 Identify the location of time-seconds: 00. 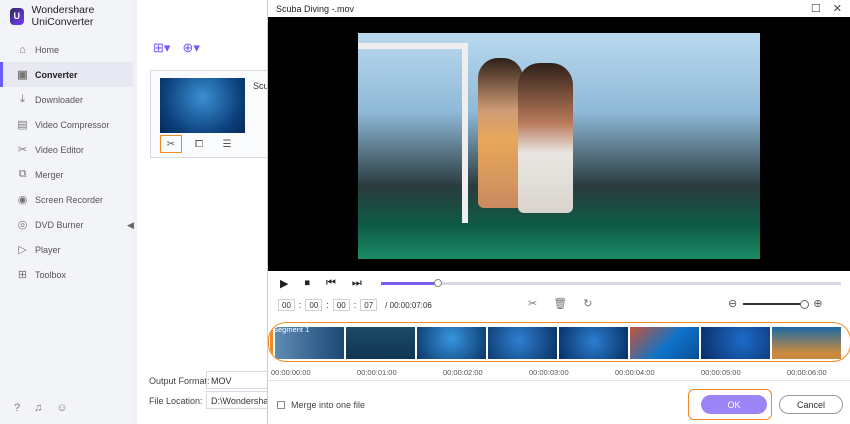
(341, 305).